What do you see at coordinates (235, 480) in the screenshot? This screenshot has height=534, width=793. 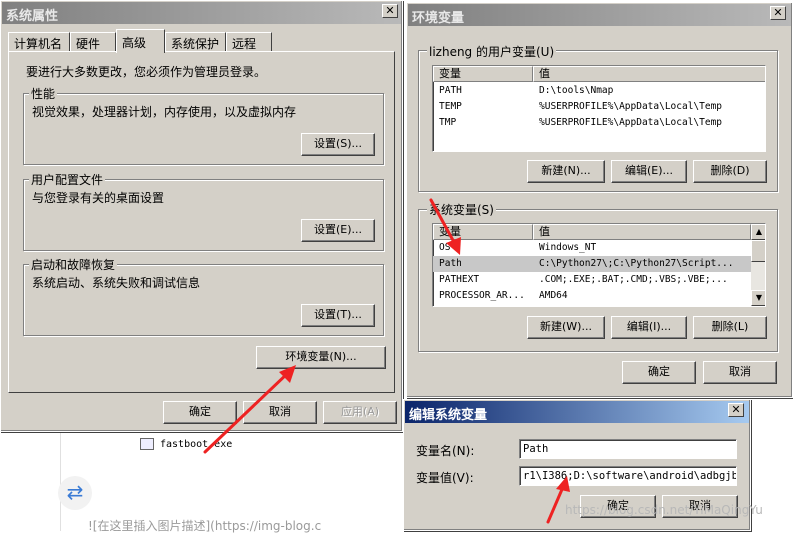 I see `explorer-background` at bounding box center [235, 480].